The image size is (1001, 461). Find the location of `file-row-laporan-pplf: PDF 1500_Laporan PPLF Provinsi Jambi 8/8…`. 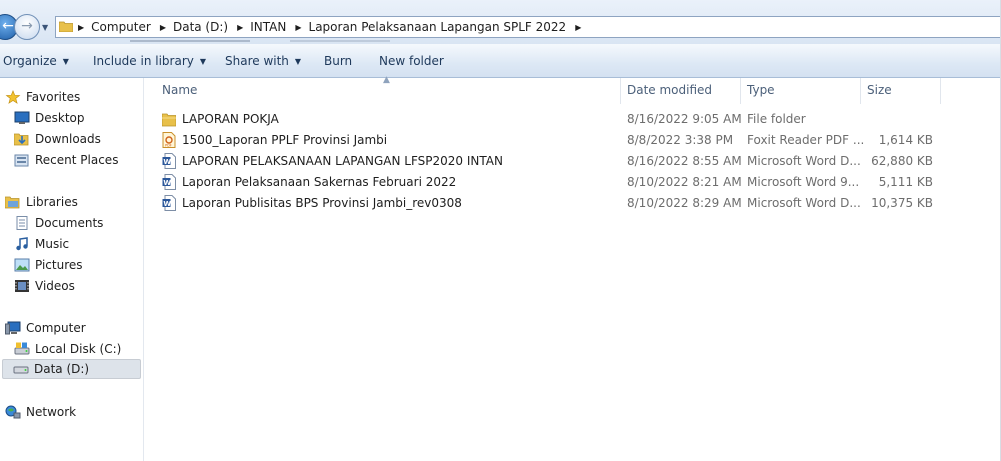

file-row-laporan-pplf: PDF 1500_Laporan PPLF Provinsi Jambi 8/8… is located at coordinates (550, 140).